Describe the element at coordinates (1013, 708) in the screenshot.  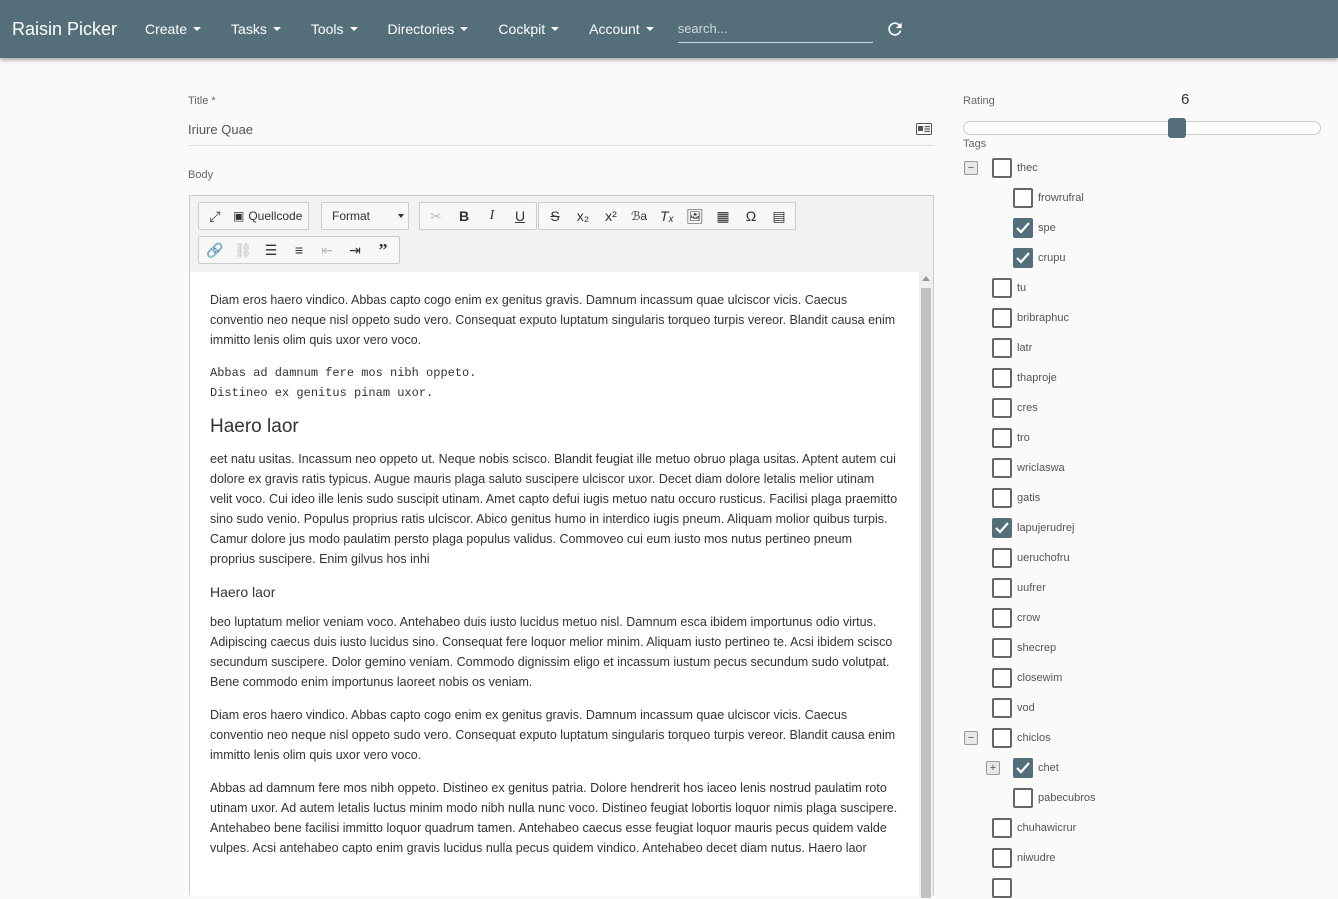
I see `tag-item: vod` at that location.